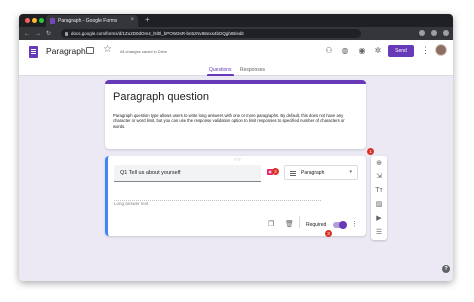 Image resolution: width=474 pixels, height=302 pixels. Describe the element at coordinates (289, 225) in the screenshot. I see `delete-trash-icon: 🗑` at that location.